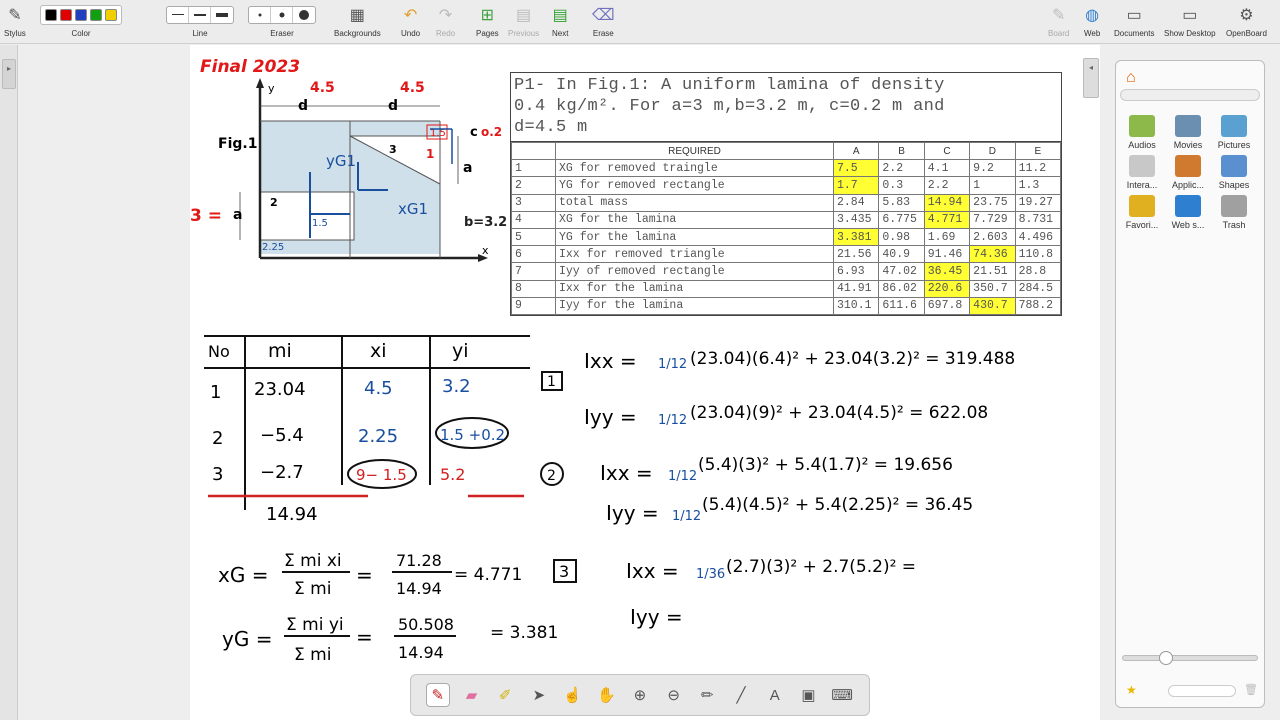 The image size is (1280, 720). Describe the element at coordinates (1092, 21) in the screenshot. I see `web-button: ◍ Web` at that location.